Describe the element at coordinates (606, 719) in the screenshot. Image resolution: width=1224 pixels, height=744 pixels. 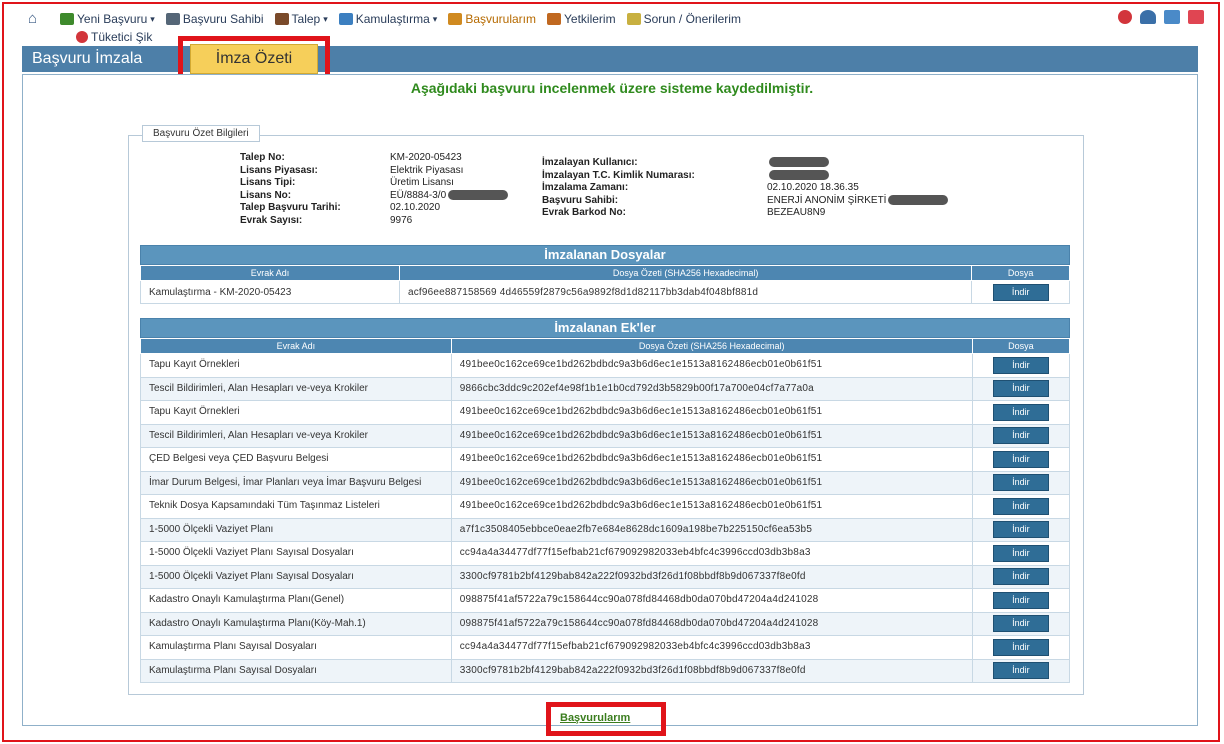
I see `highlight-back-link` at that location.